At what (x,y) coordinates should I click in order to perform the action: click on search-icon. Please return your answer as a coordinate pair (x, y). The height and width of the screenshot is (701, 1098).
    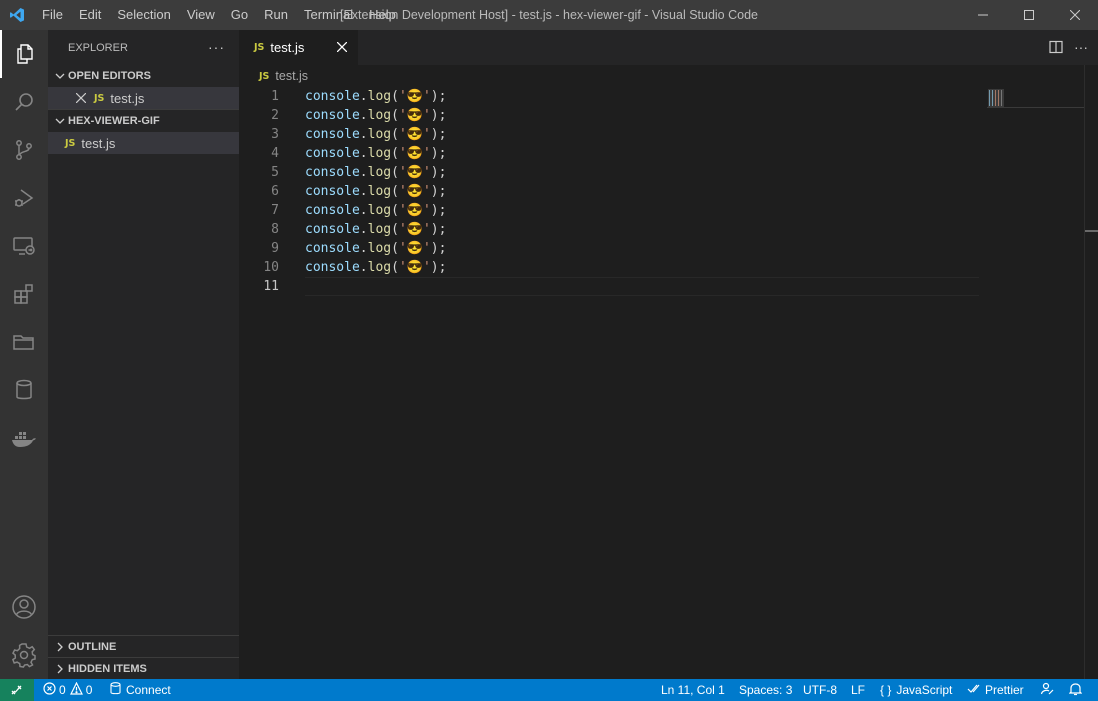
    Looking at the image, I should click on (24, 102).